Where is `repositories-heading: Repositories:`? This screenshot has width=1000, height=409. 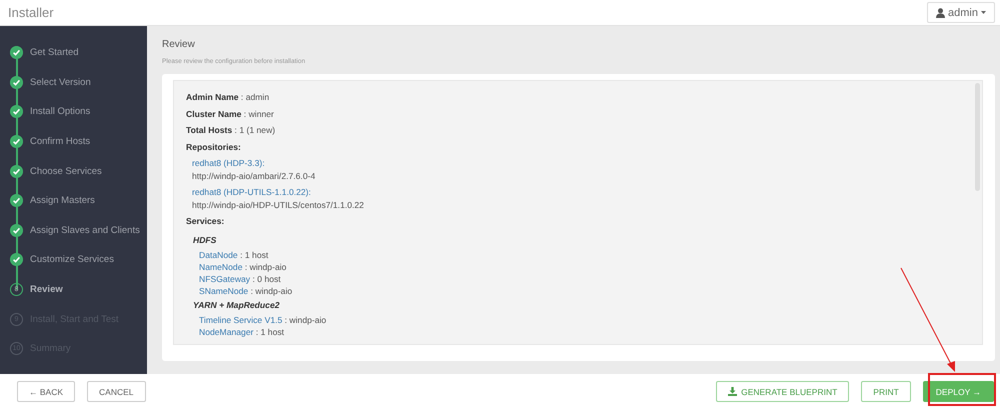 repositories-heading: Repositories: is located at coordinates (214, 147).